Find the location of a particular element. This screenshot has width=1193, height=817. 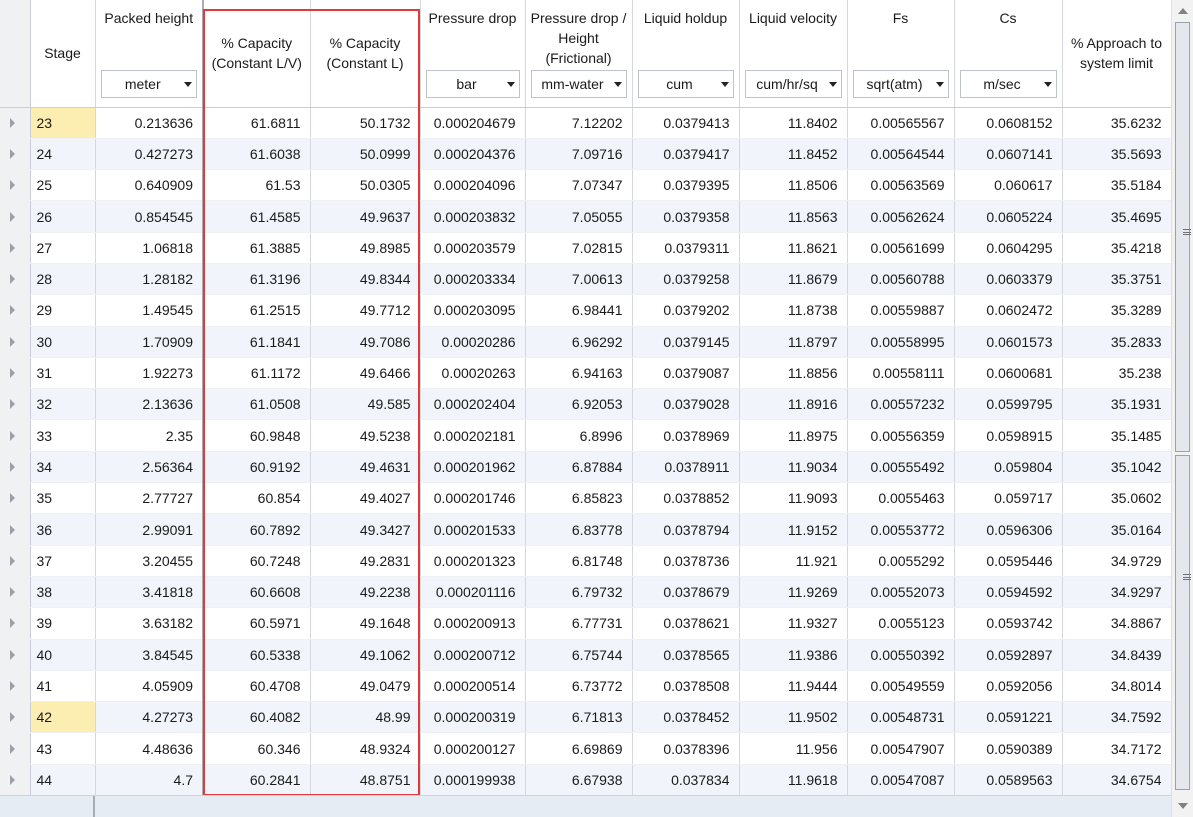

cell-liquid-holdup: 0.0378396 is located at coordinates (686, 748).